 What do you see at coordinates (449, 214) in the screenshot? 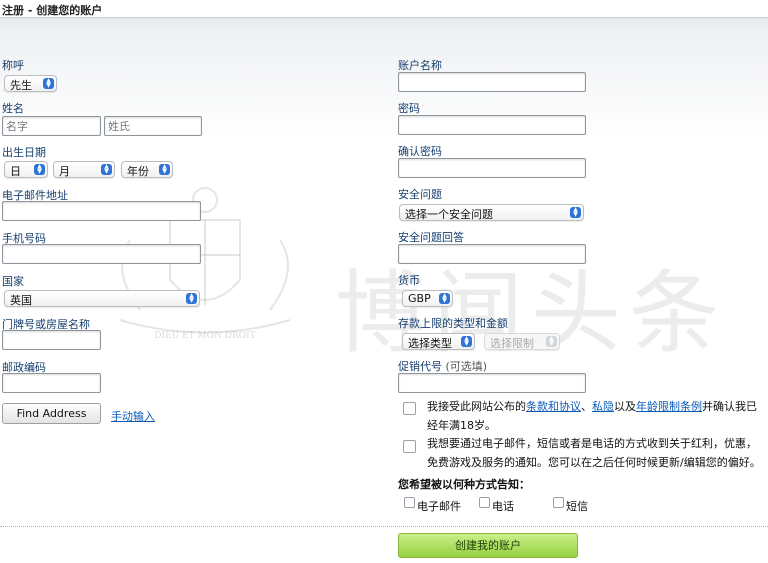
I see `security-question-value: 选择一个安全问题` at bounding box center [449, 214].